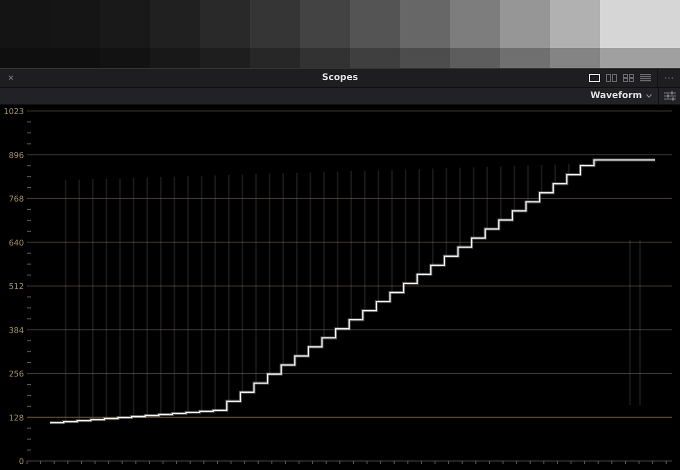  Describe the element at coordinates (621, 96) in the screenshot. I see `scope-type-dropdown: Waveform` at that location.